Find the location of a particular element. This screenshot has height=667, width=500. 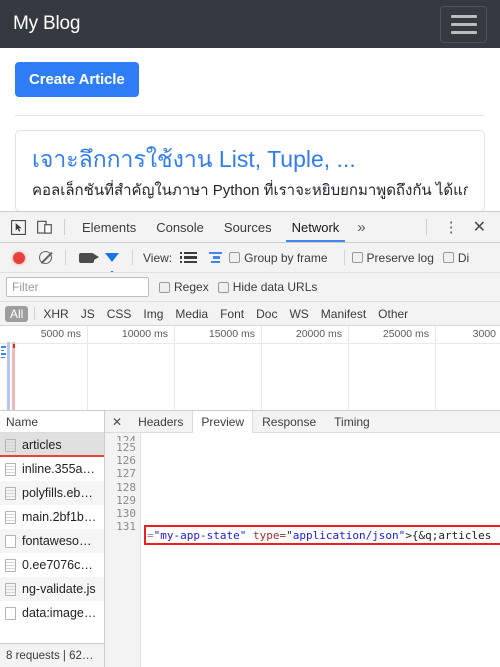

detail-close-icon: ✕ is located at coordinates (117, 421).